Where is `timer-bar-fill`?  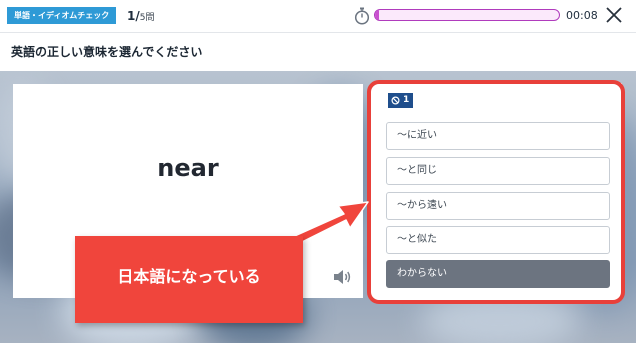 timer-bar-fill is located at coordinates (377, 15).